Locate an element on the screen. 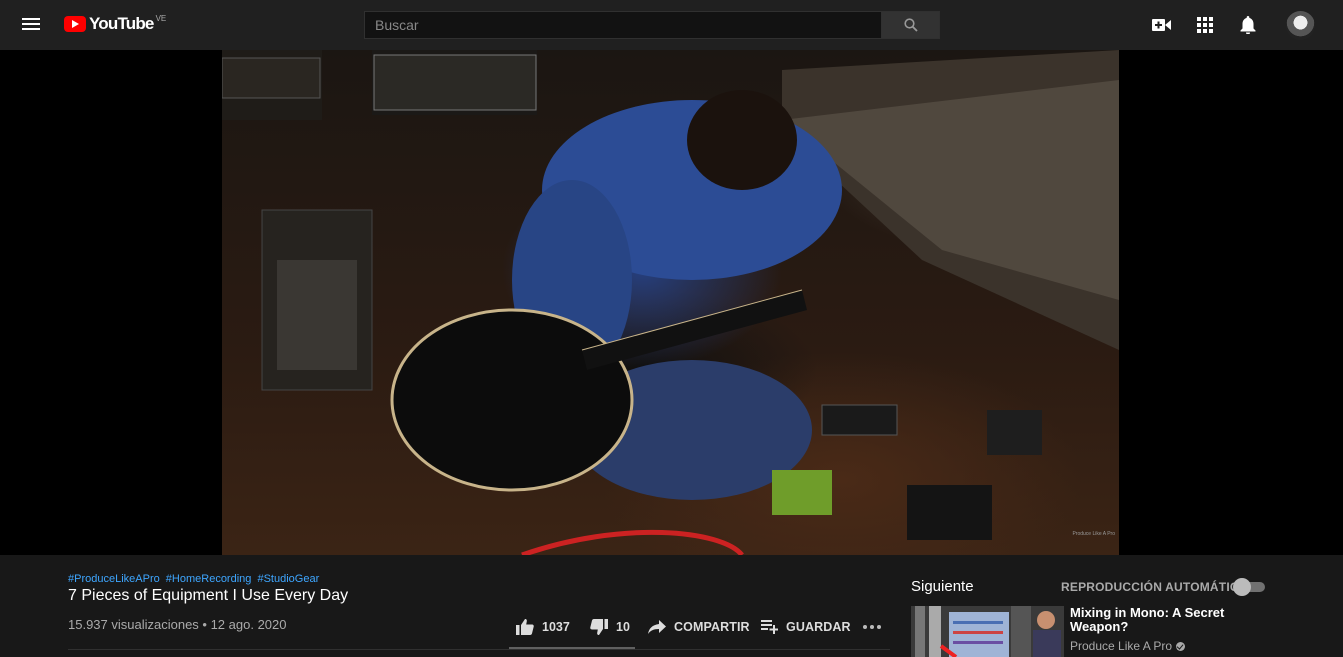  search-input is located at coordinates (623, 25).